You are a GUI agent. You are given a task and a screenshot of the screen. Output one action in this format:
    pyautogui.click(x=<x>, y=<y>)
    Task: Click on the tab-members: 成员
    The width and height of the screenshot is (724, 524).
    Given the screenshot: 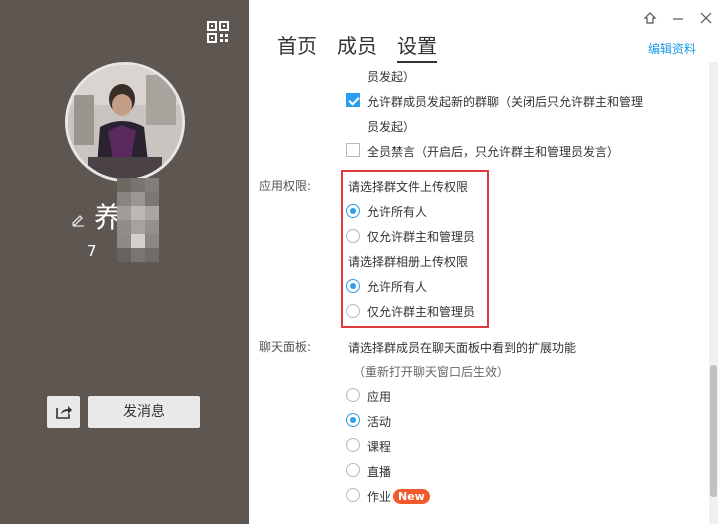 What is the action you would take?
    pyautogui.click(x=357, y=46)
    